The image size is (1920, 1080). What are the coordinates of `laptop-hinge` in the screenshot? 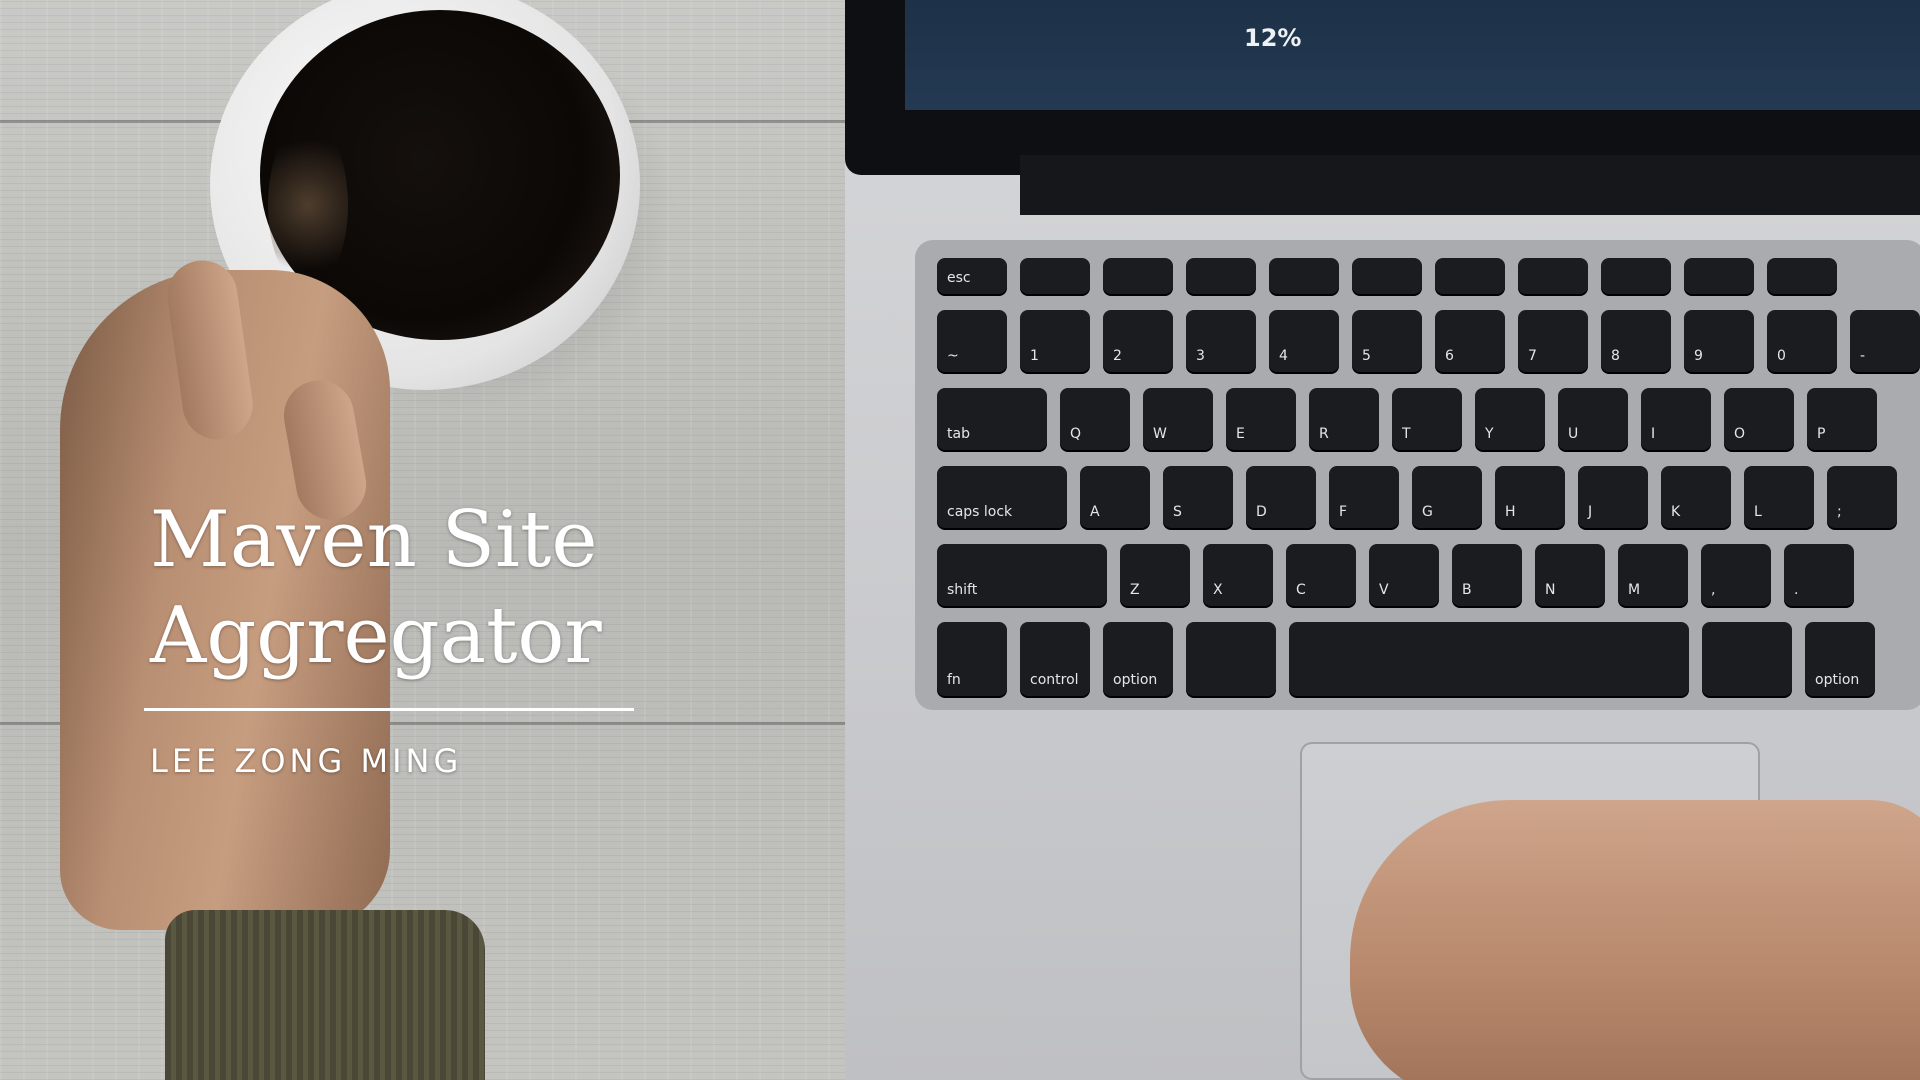 It's located at (1470, 185).